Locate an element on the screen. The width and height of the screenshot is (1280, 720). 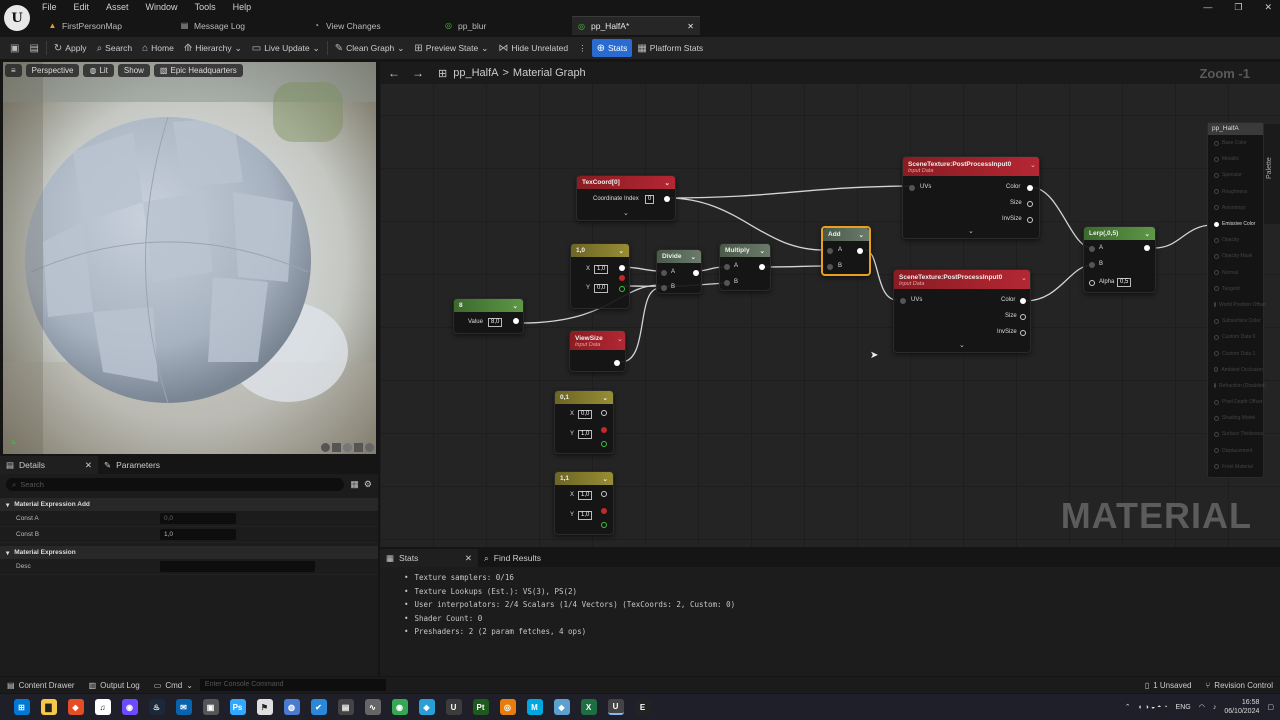
cylinder-icon is located at coordinates (325, 447).